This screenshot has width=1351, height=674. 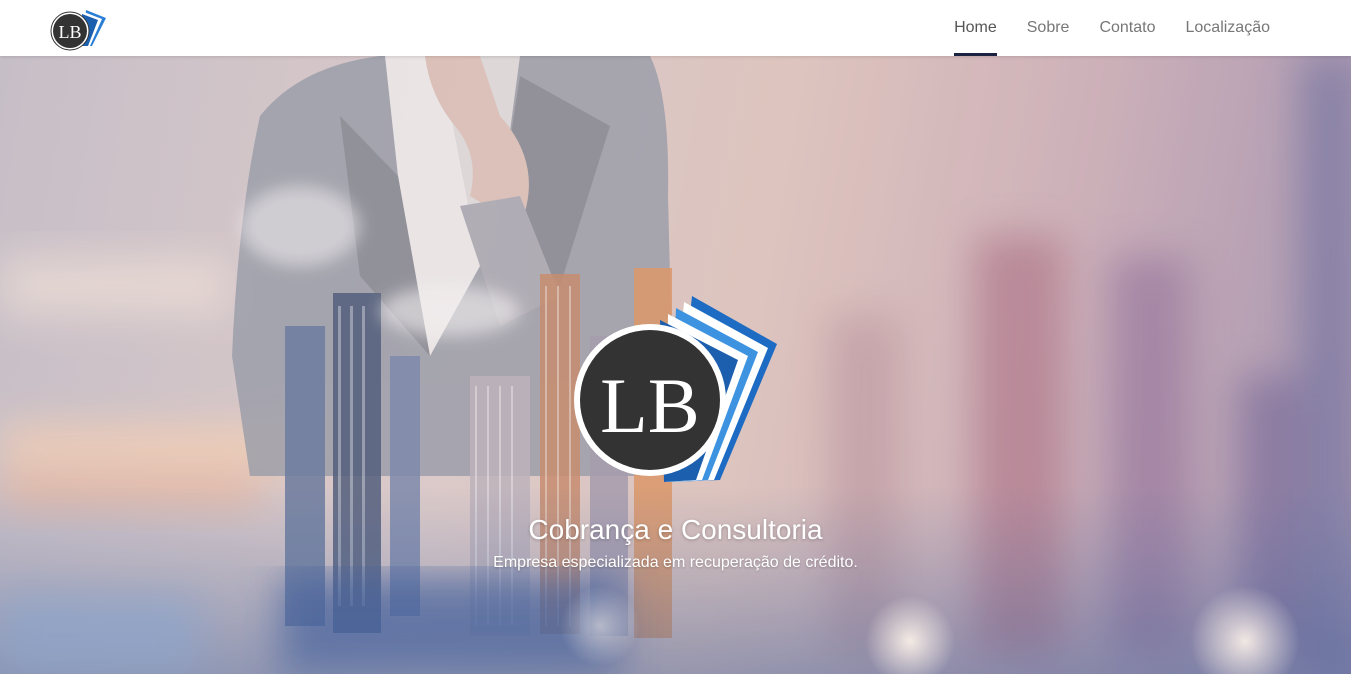 I want to click on nav-item-contato: Contato, so click(x=1127, y=28).